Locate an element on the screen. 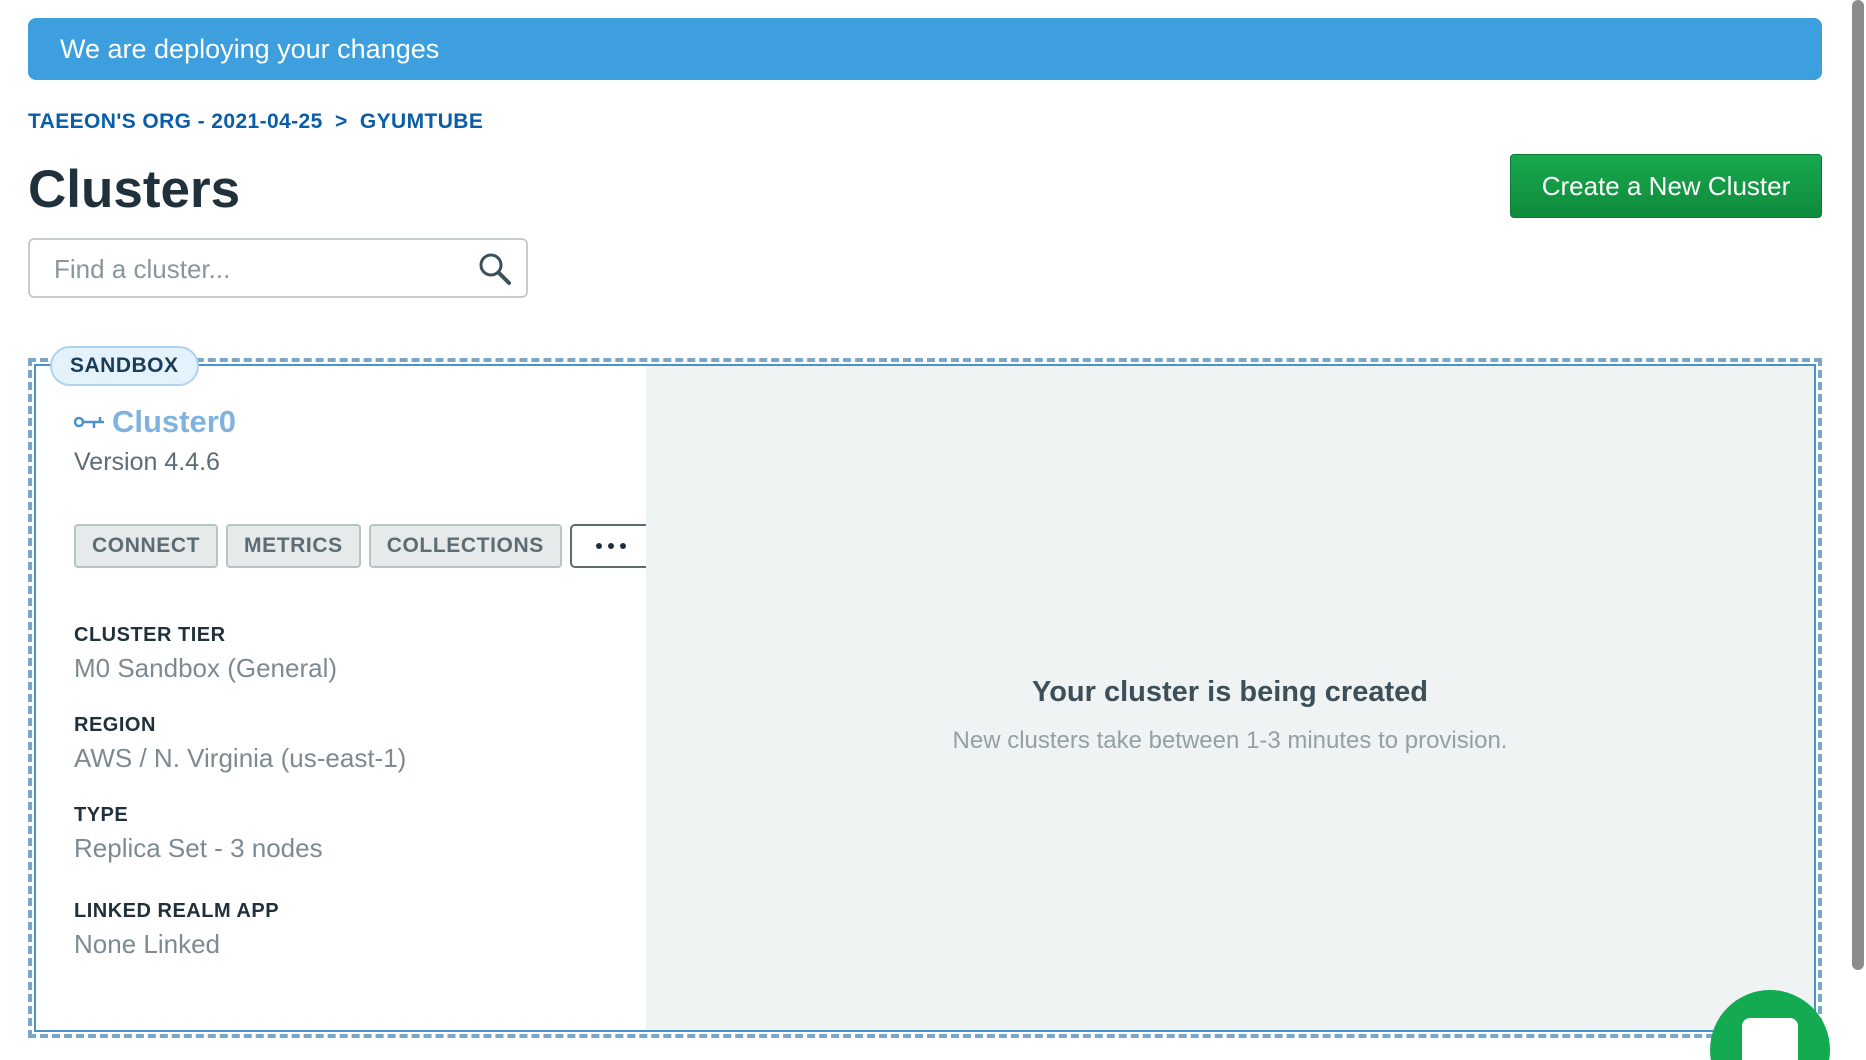 The height and width of the screenshot is (1060, 1866). connect-button: CONNECT is located at coordinates (146, 546).